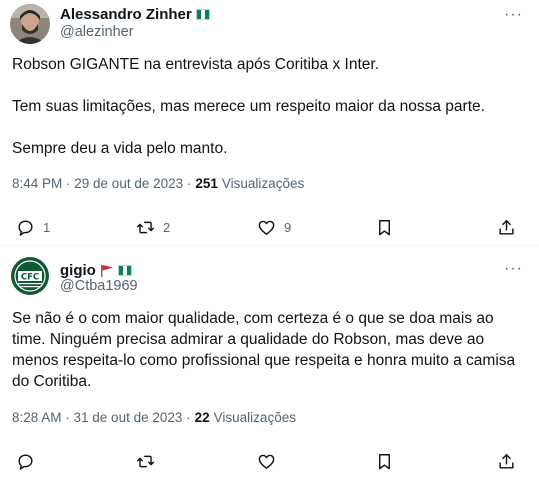 The width and height of the screenshot is (539, 494). I want to click on tweet-paragraph: Sempre deu a vida pelo manto., so click(120, 148).